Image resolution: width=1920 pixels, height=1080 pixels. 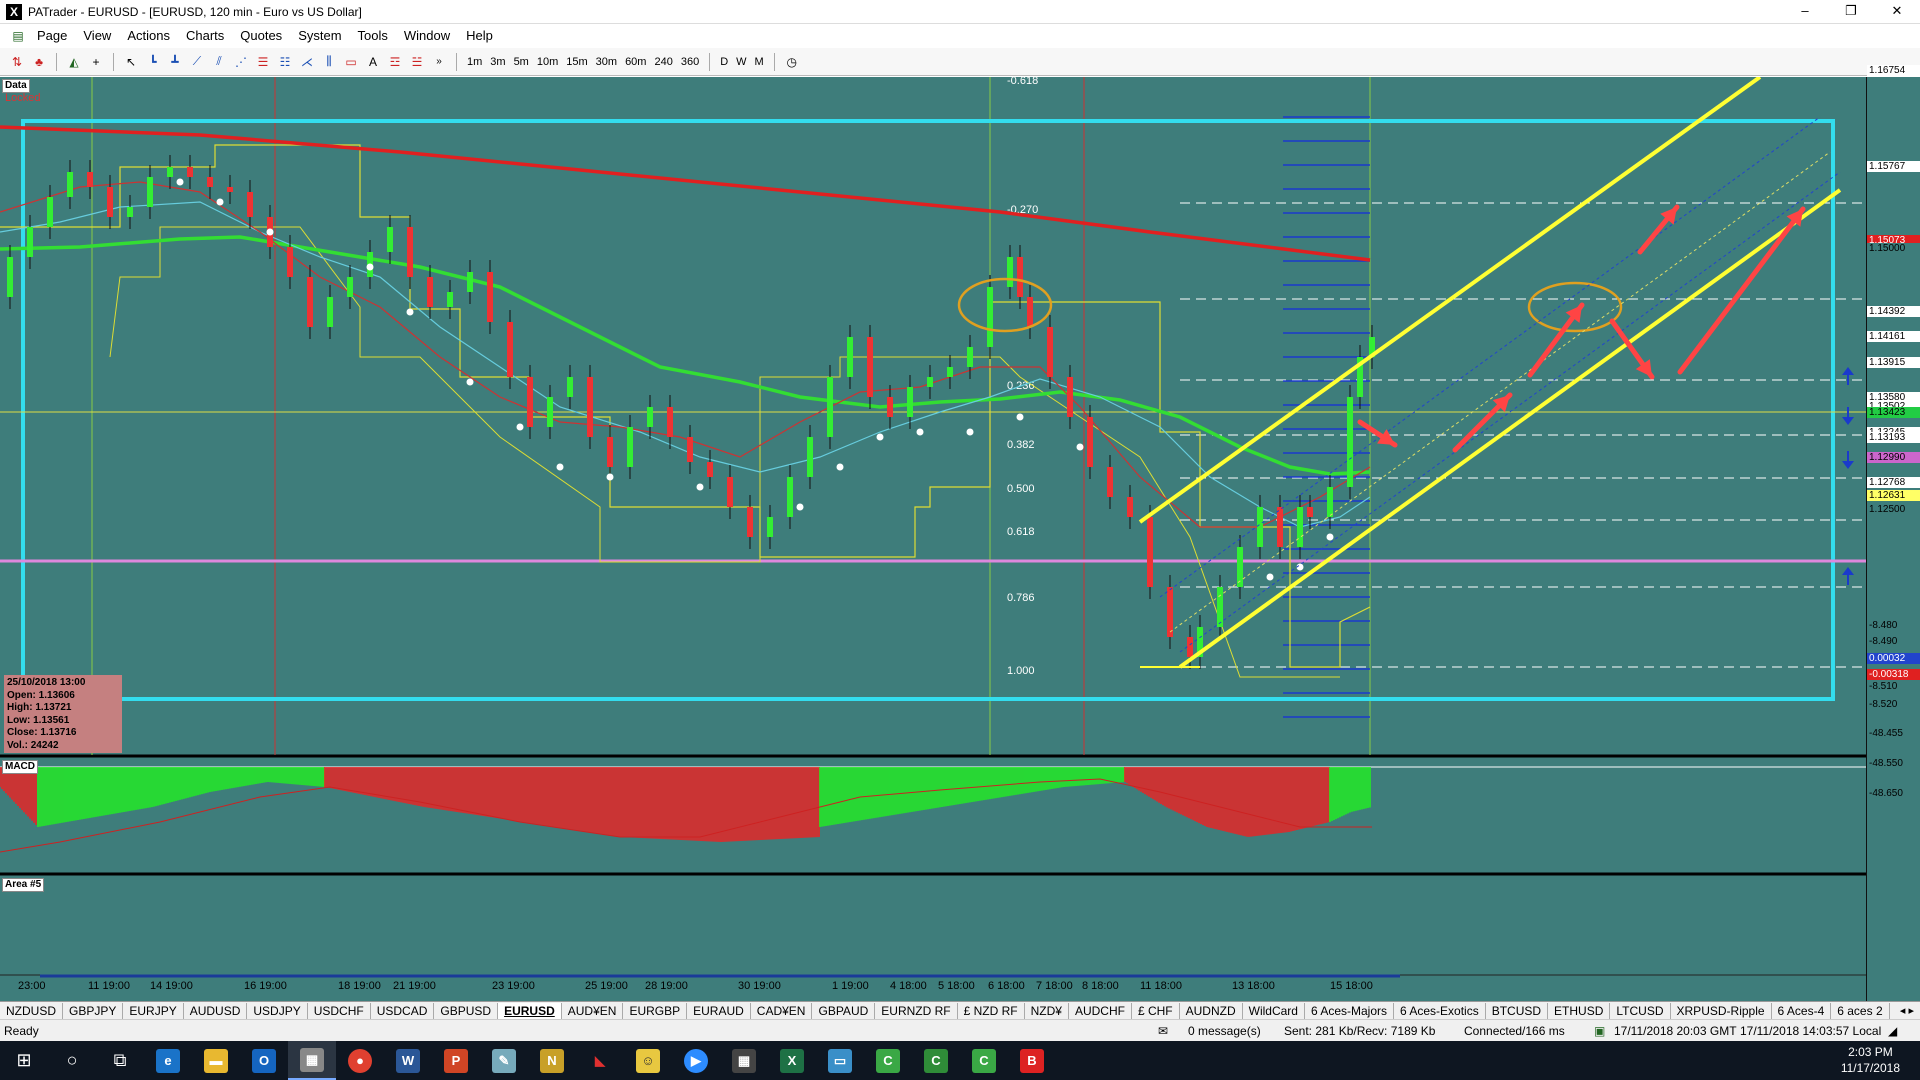 I want to click on trend-line-icon: ⟋, so click(x=197, y=62).